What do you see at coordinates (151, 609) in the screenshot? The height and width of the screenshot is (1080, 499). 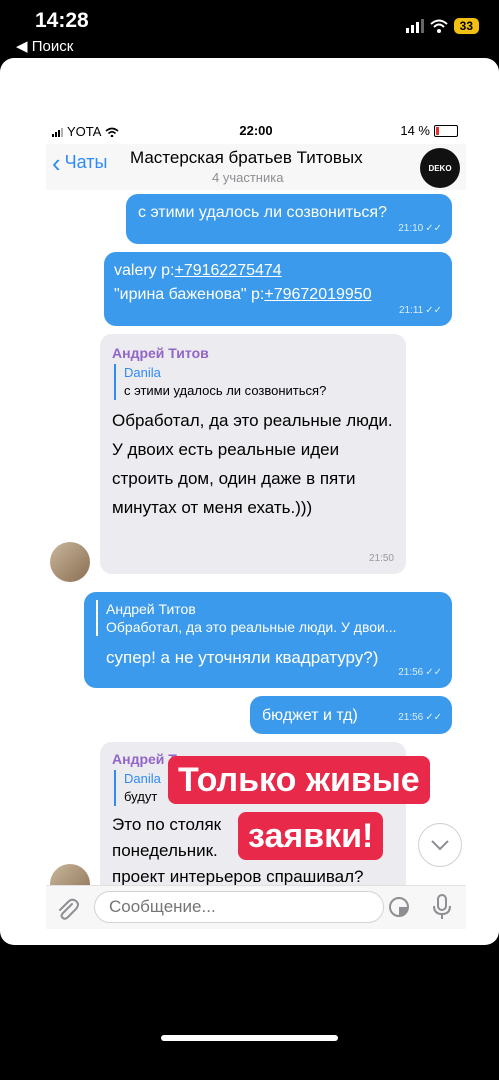 I see `reply-author: Андрей Титов` at bounding box center [151, 609].